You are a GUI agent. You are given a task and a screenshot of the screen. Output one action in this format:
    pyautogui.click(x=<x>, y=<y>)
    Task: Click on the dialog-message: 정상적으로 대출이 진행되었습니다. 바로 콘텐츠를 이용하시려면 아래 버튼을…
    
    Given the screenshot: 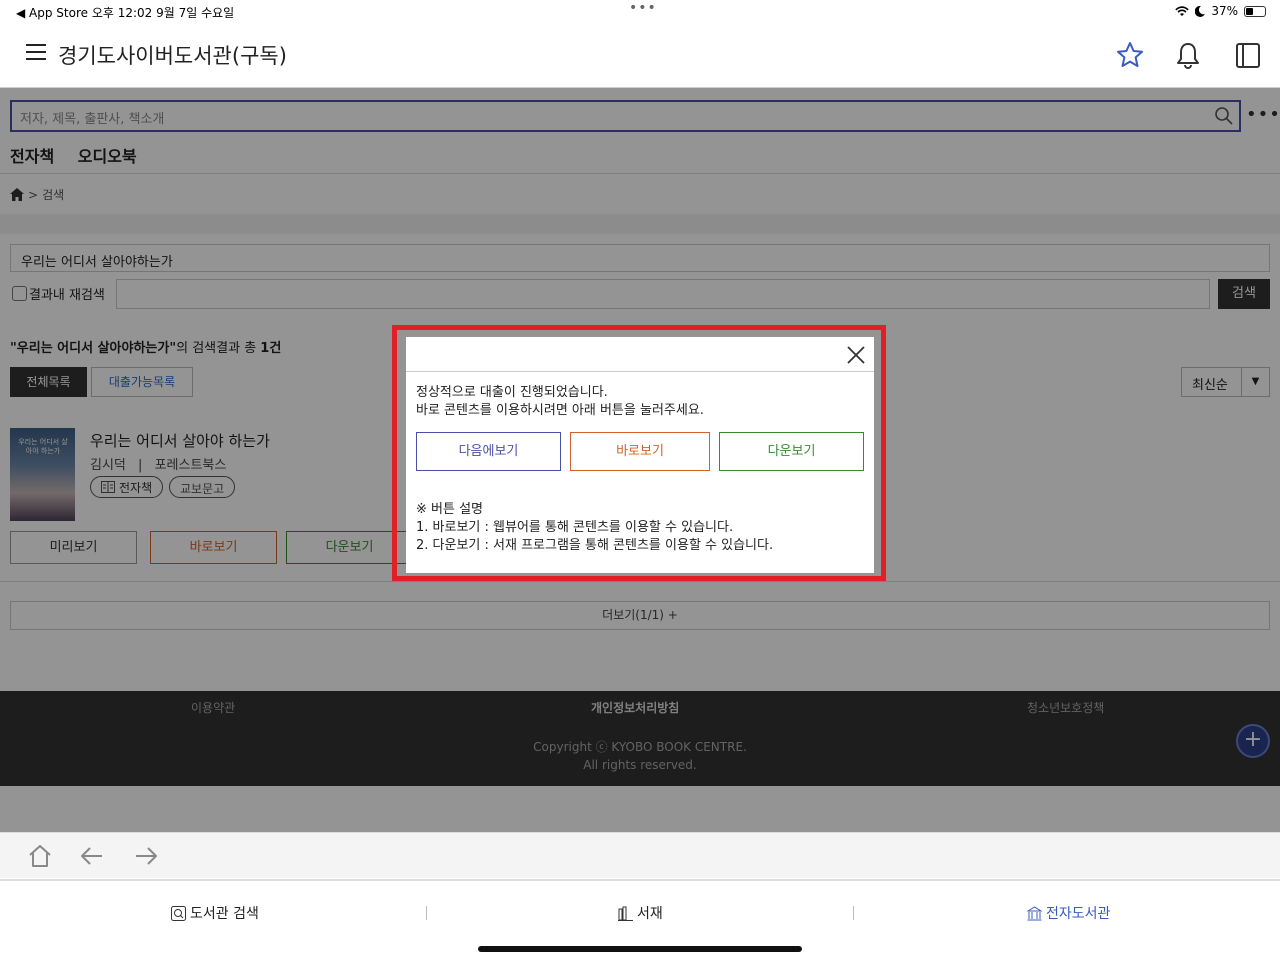 What is the action you would take?
    pyautogui.click(x=560, y=402)
    